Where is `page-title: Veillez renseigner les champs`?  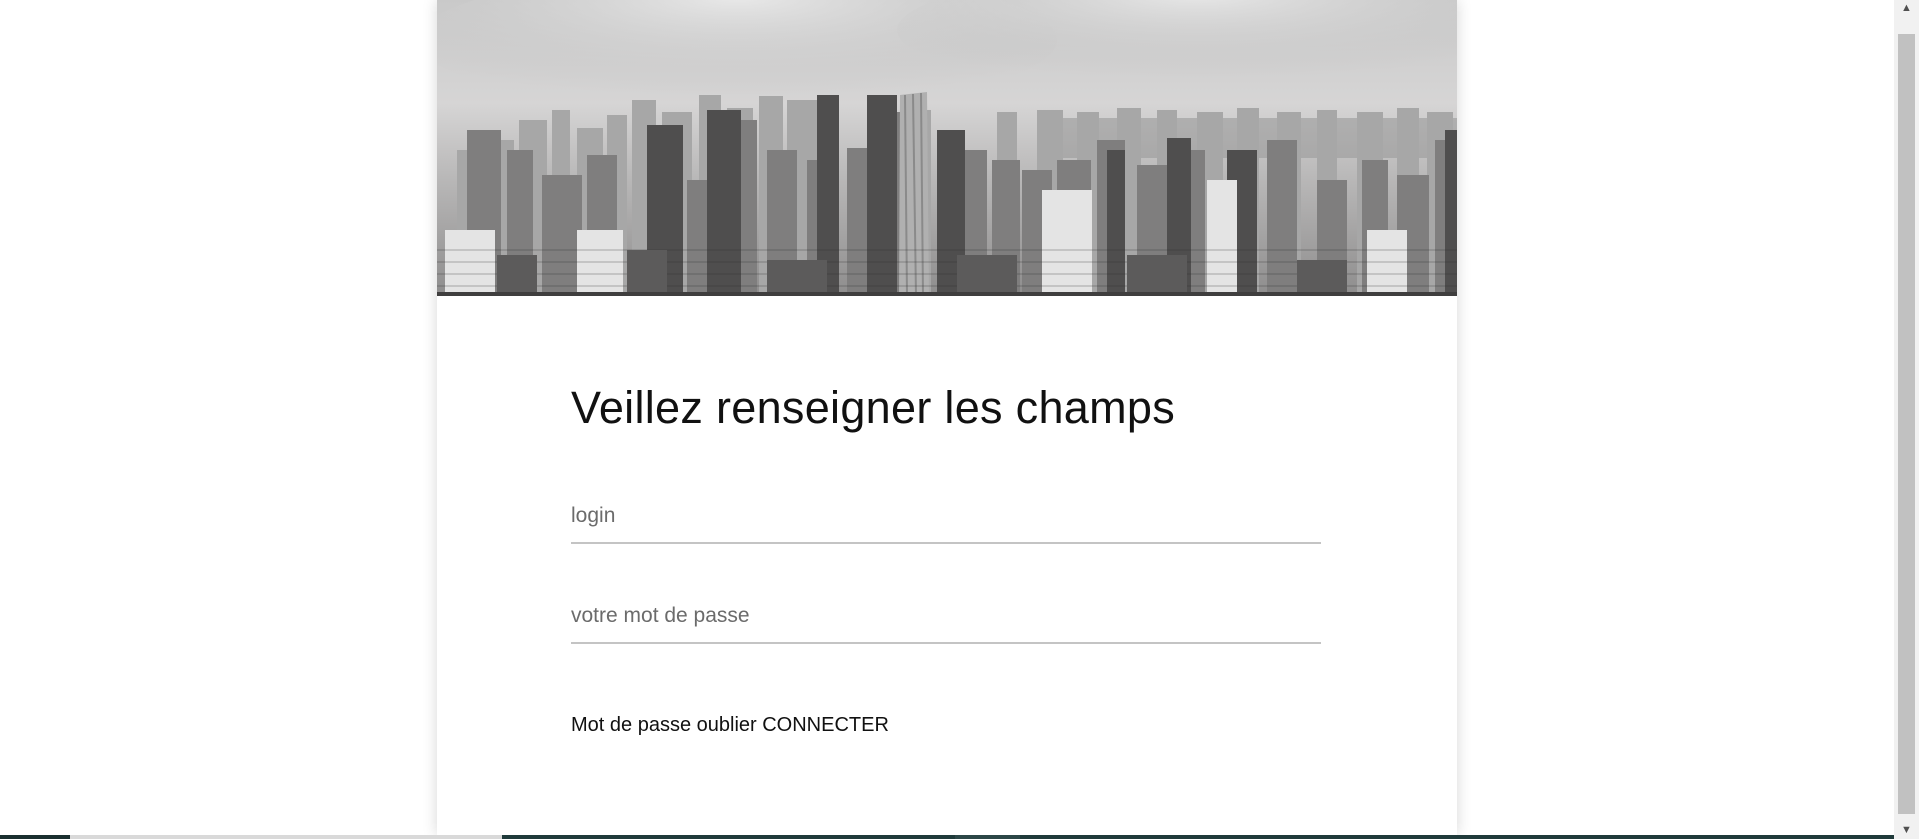
page-title: Veillez renseigner les champs is located at coordinates (873, 407).